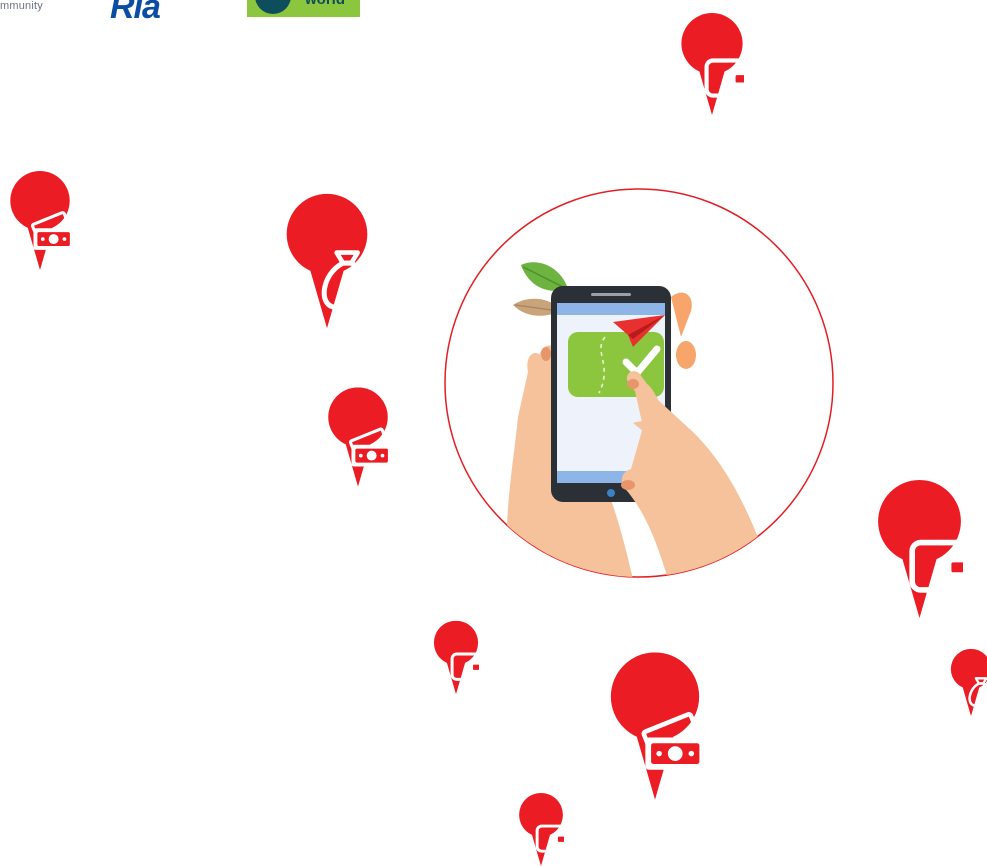 The width and height of the screenshot is (987, 866). Describe the element at coordinates (303, 8) in the screenshot. I see `world-logo: world` at that location.